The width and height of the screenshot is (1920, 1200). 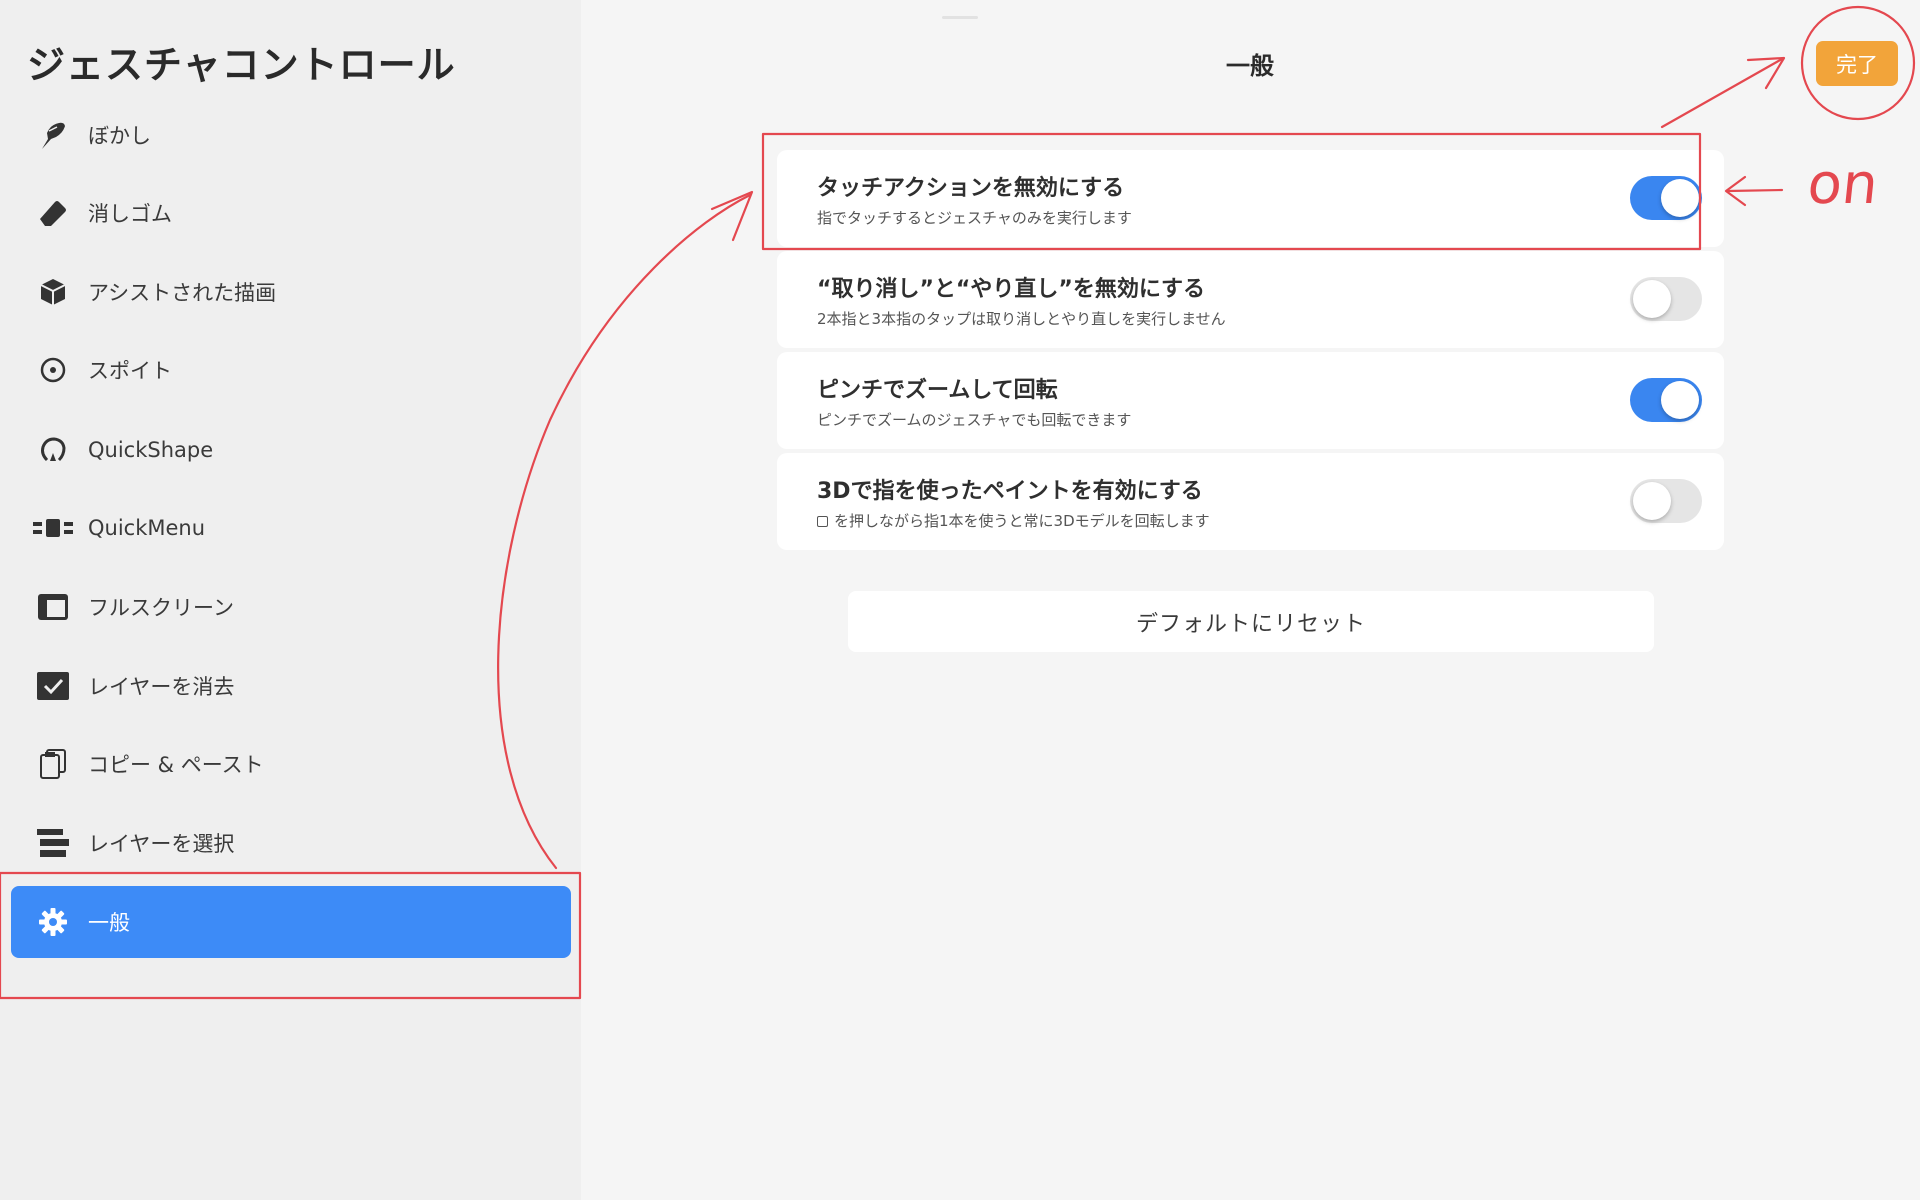 What do you see at coordinates (1766, 73) in the screenshot?
I see `annotation-arrowhead-done` at bounding box center [1766, 73].